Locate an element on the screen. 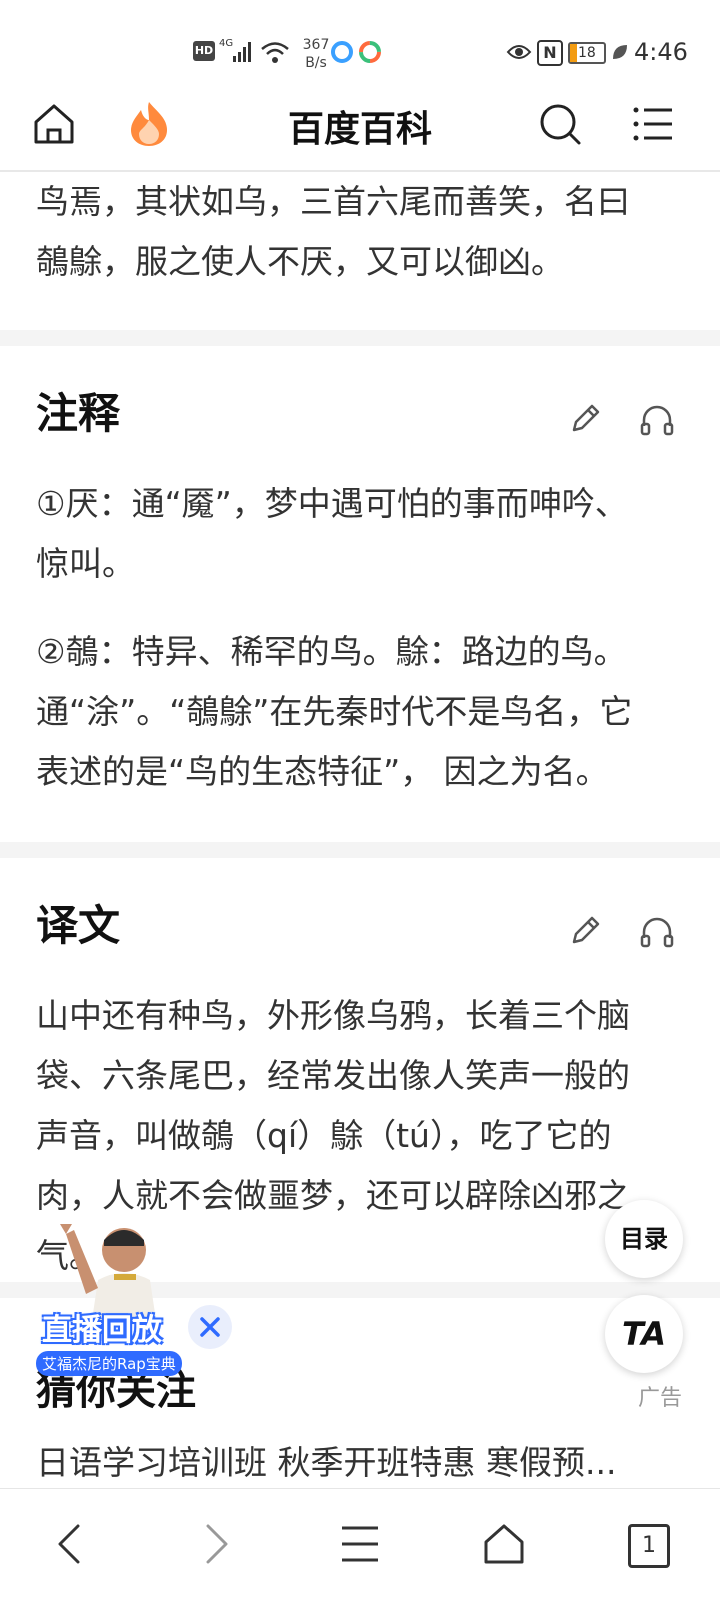  toc-button: 目录 is located at coordinates (644, 1239).